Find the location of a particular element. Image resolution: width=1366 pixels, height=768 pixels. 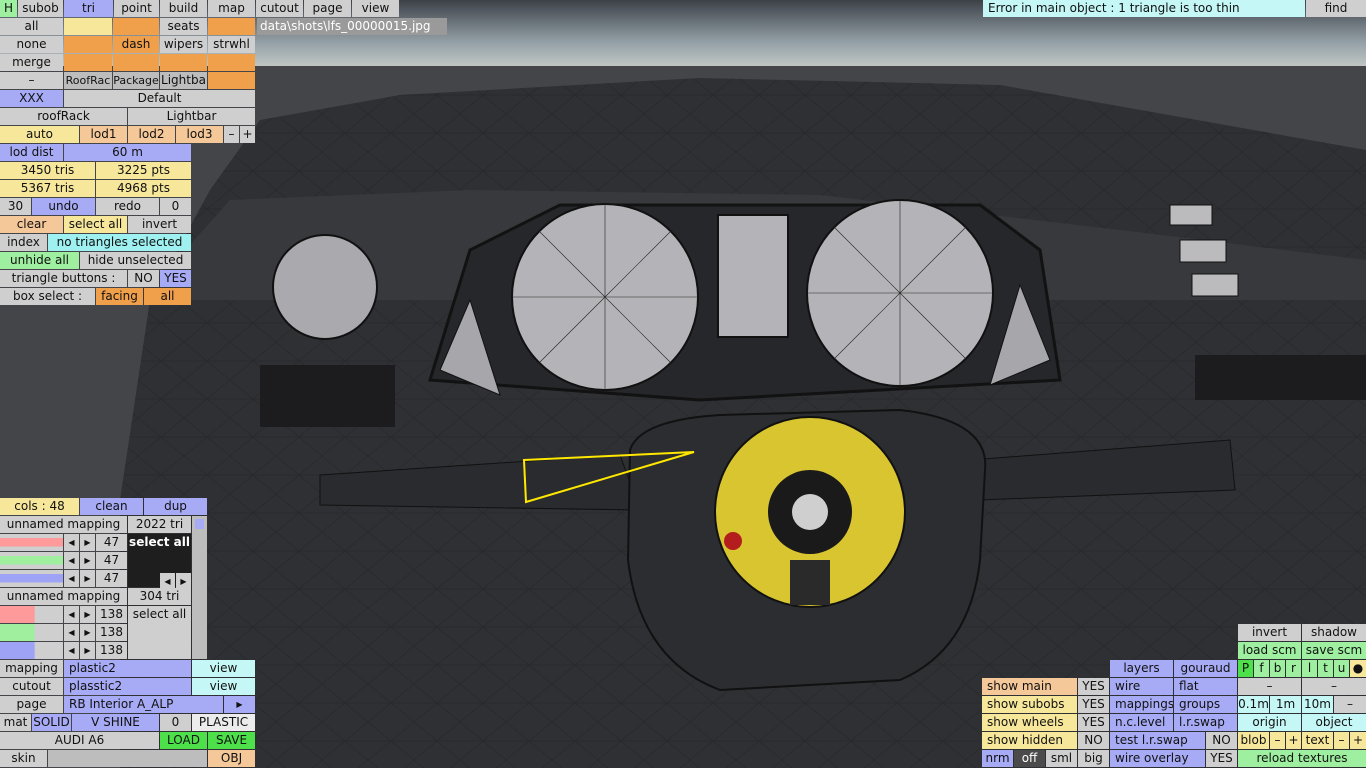

lod-1: lod1 is located at coordinates (103, 134).